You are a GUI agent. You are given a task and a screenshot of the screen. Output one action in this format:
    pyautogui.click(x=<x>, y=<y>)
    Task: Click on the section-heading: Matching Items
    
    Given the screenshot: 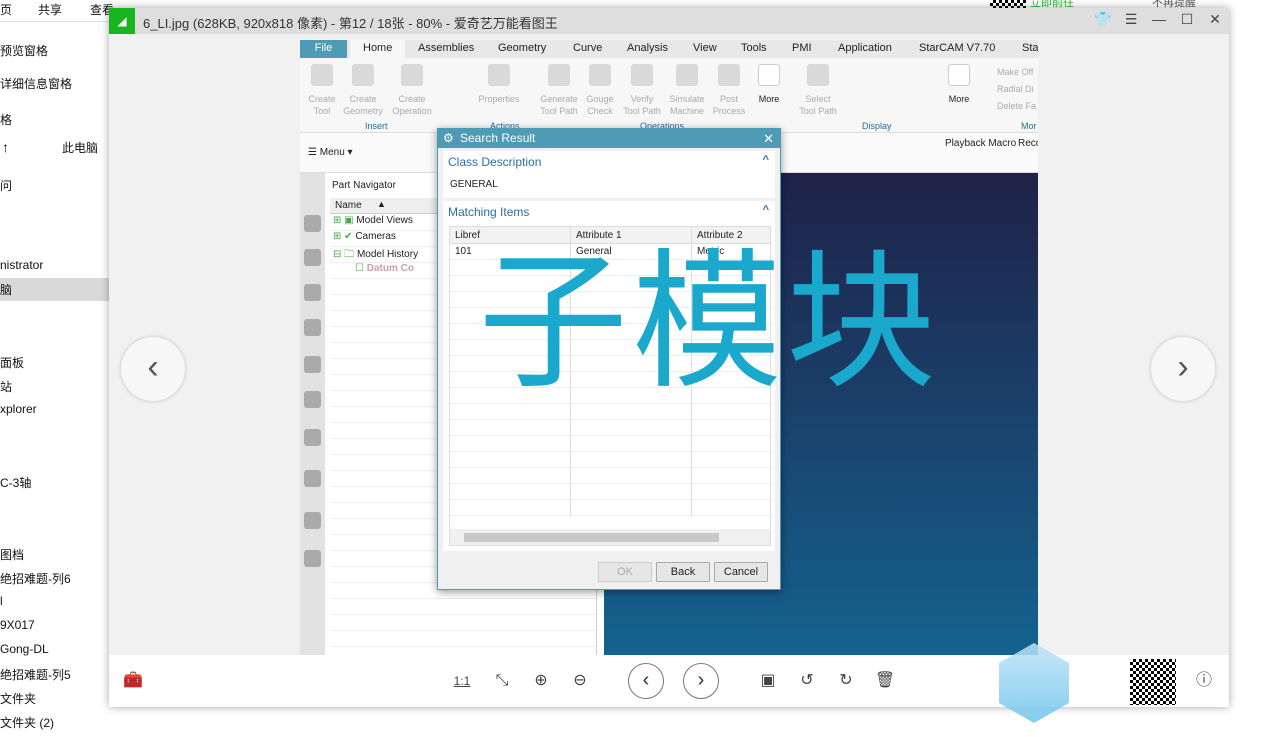 What is the action you would take?
    pyautogui.click(x=488, y=212)
    